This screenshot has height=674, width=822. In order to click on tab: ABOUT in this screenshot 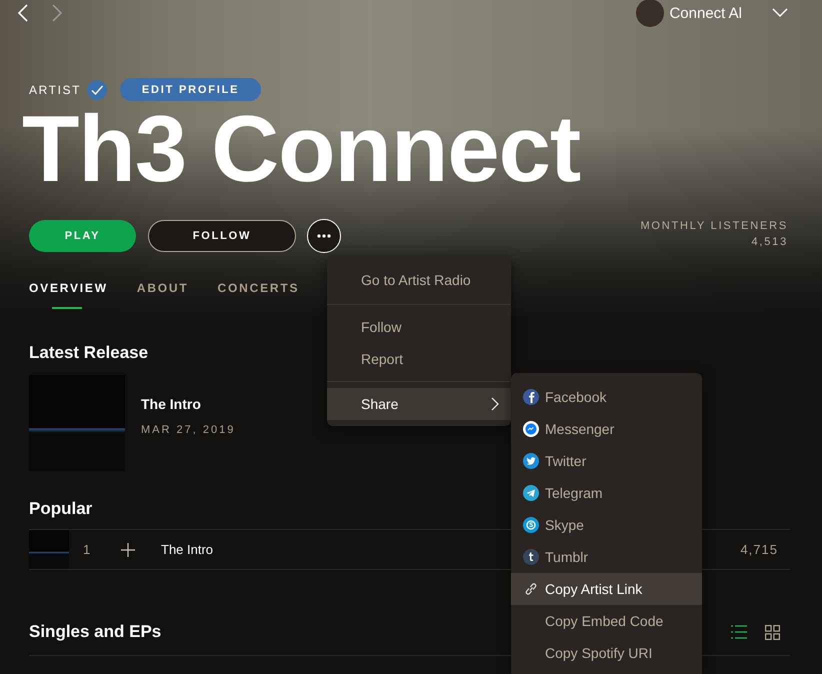, I will do `click(162, 295)`.